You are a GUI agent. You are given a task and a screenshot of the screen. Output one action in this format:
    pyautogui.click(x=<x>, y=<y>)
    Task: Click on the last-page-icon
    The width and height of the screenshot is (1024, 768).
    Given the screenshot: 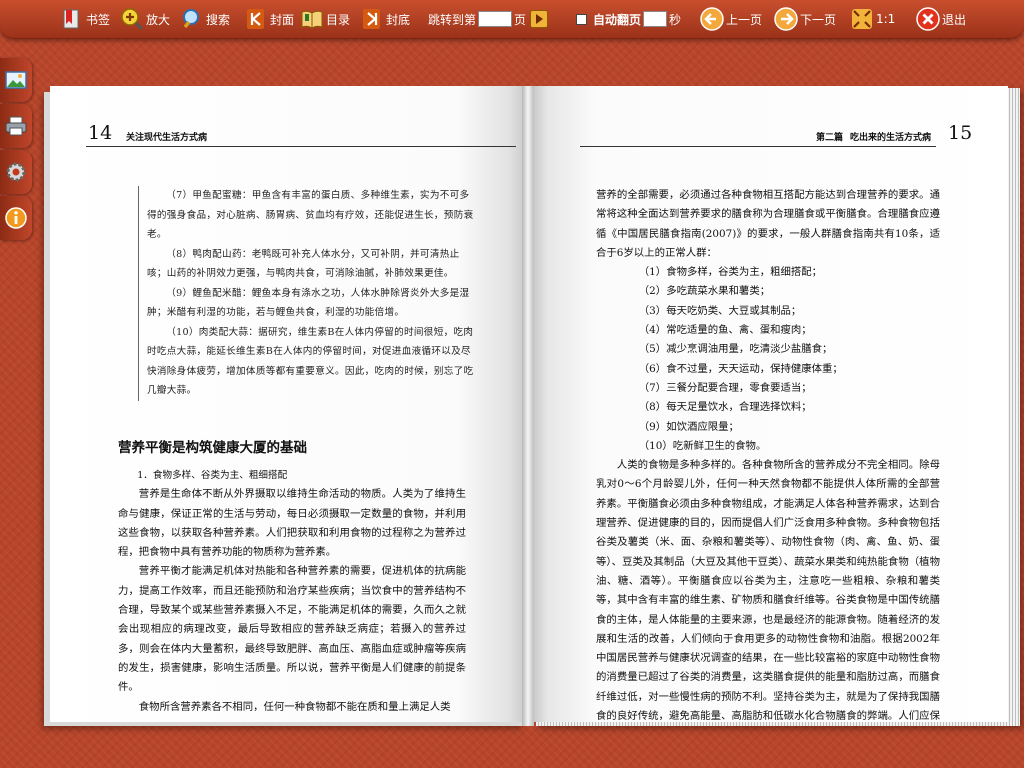 What is the action you would take?
    pyautogui.click(x=371, y=19)
    